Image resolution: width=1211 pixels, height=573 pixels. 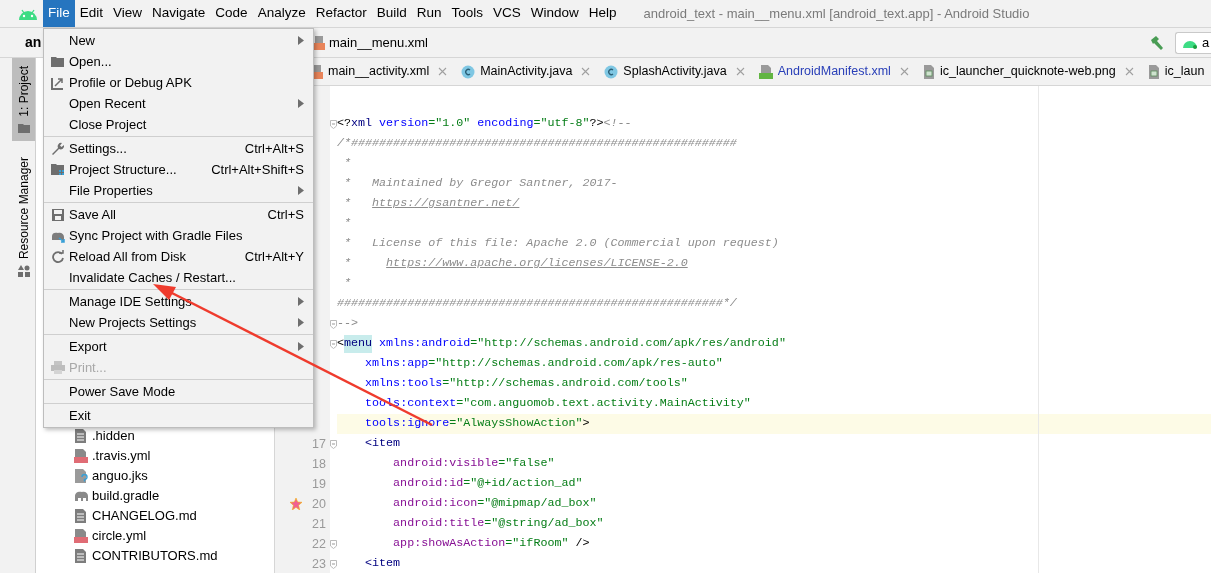 What do you see at coordinates (178, 256) in the screenshot?
I see `menu-item: Reload All from Disk Ctrl+Alt+Y` at bounding box center [178, 256].